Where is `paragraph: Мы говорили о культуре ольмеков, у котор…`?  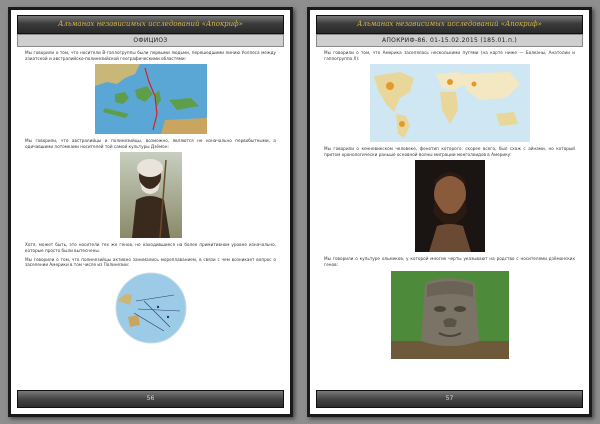
paragraph: Мы говорили о культуре ольмеков, у котор… is located at coordinates (449, 261).